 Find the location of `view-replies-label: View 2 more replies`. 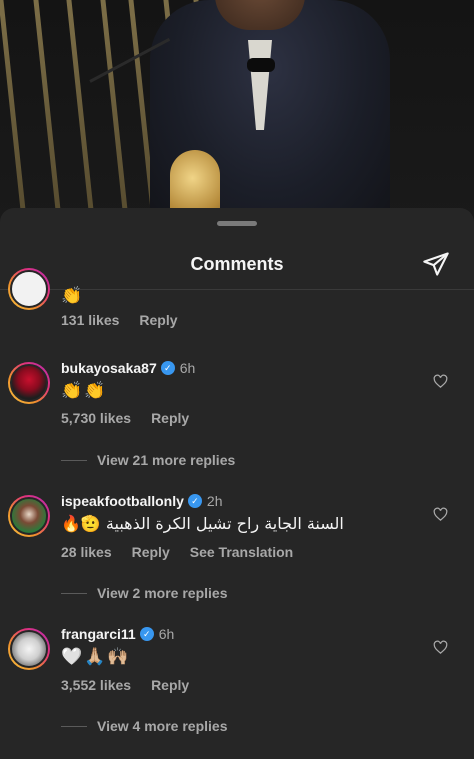

view-replies-label: View 2 more replies is located at coordinates (162, 593).